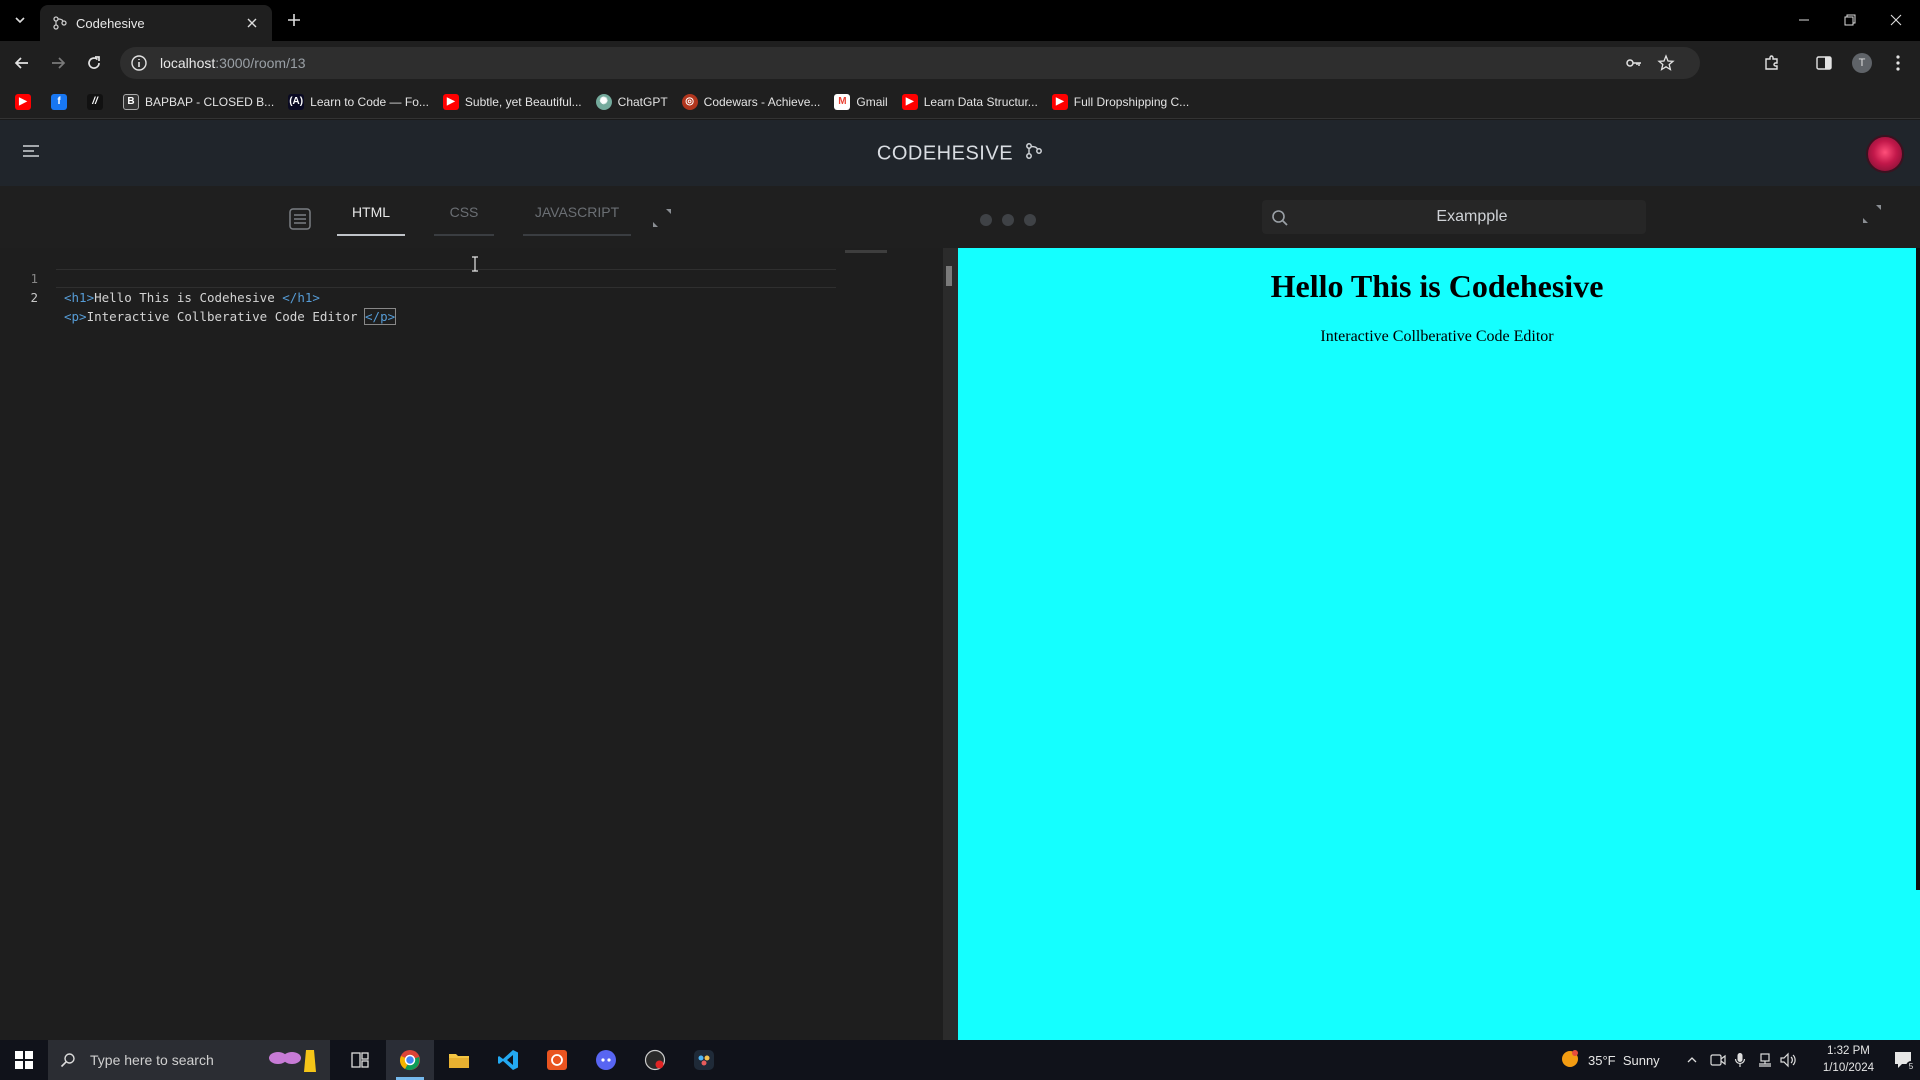 This screenshot has height=1080, width=1920. What do you see at coordinates (1911, 1066) in the screenshot?
I see `notification-count: 5` at bounding box center [1911, 1066].